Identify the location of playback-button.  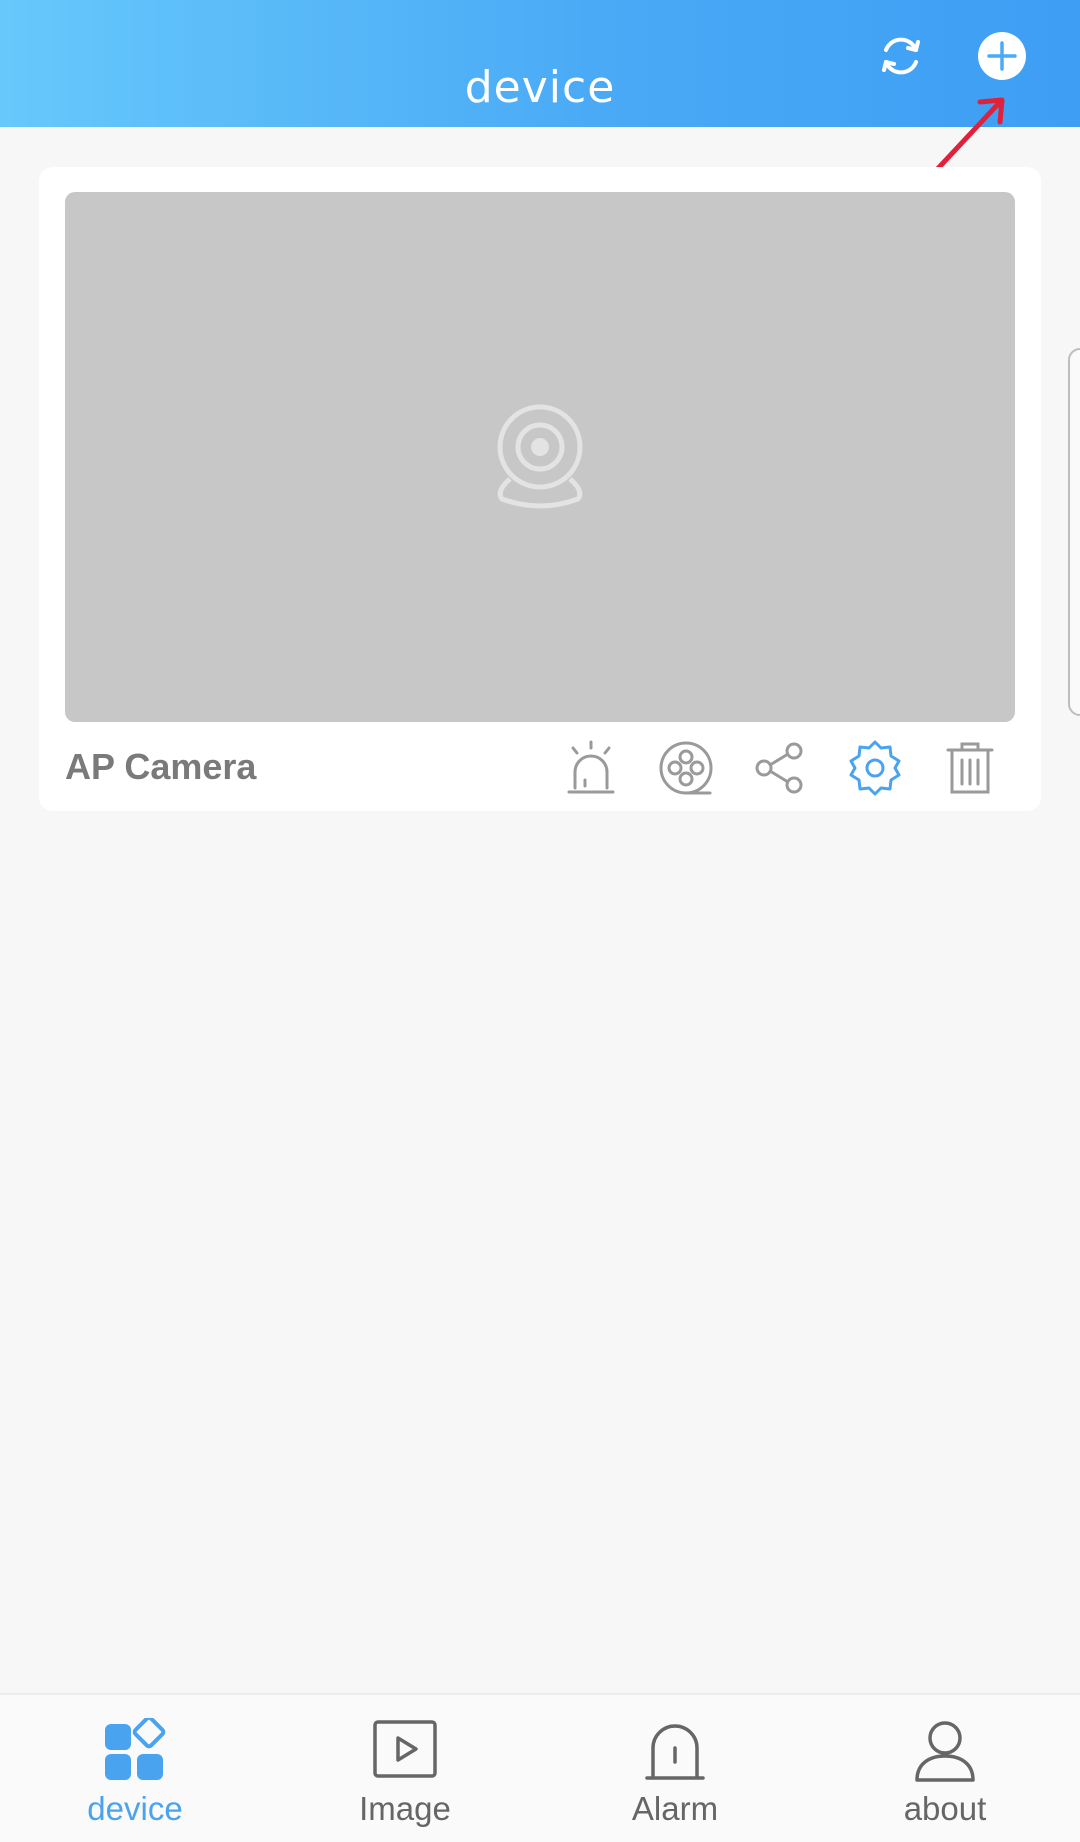
(686, 768).